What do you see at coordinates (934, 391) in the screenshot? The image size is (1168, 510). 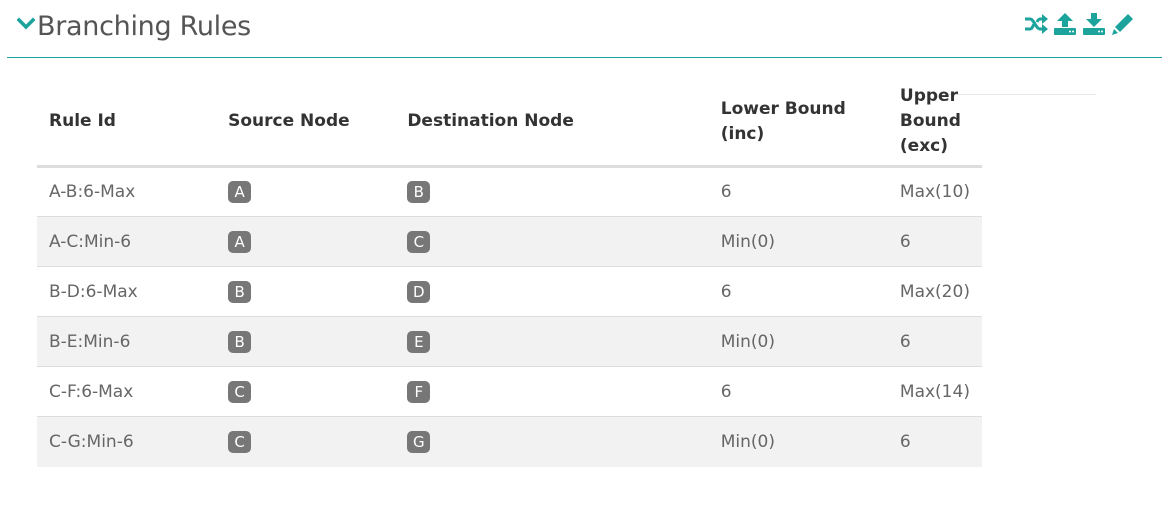 I see `upper-bound-cell: Max(14)` at bounding box center [934, 391].